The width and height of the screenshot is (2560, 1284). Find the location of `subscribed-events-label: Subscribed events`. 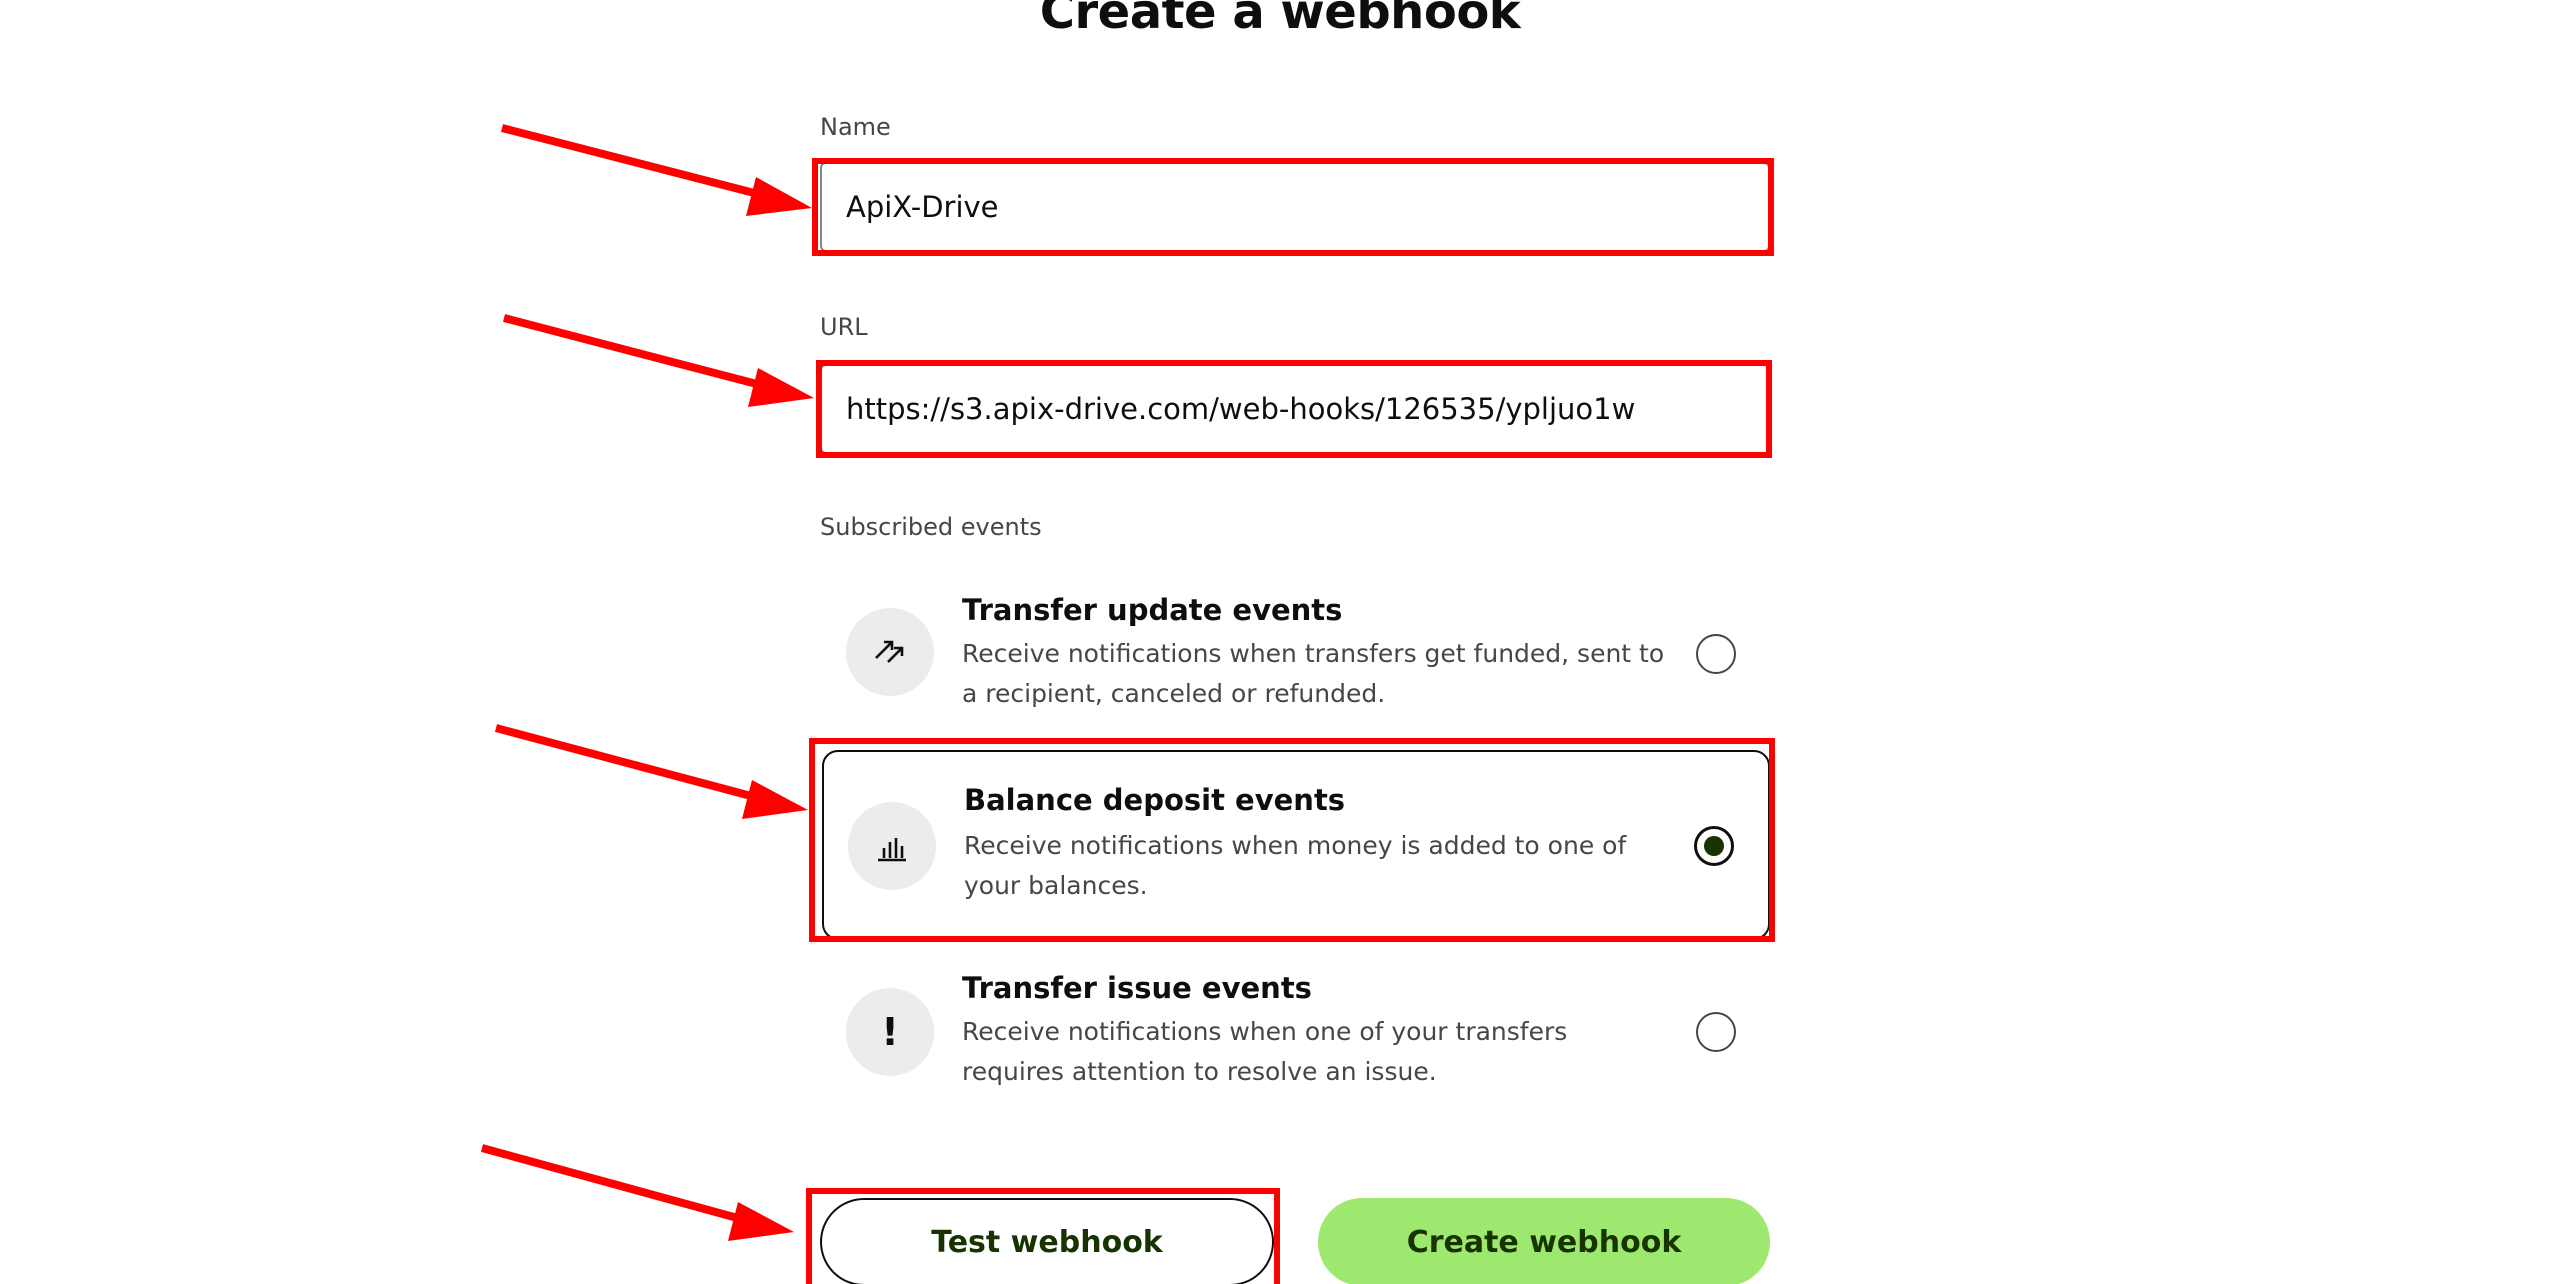

subscribed-events-label: Subscribed events is located at coordinates (931, 527).